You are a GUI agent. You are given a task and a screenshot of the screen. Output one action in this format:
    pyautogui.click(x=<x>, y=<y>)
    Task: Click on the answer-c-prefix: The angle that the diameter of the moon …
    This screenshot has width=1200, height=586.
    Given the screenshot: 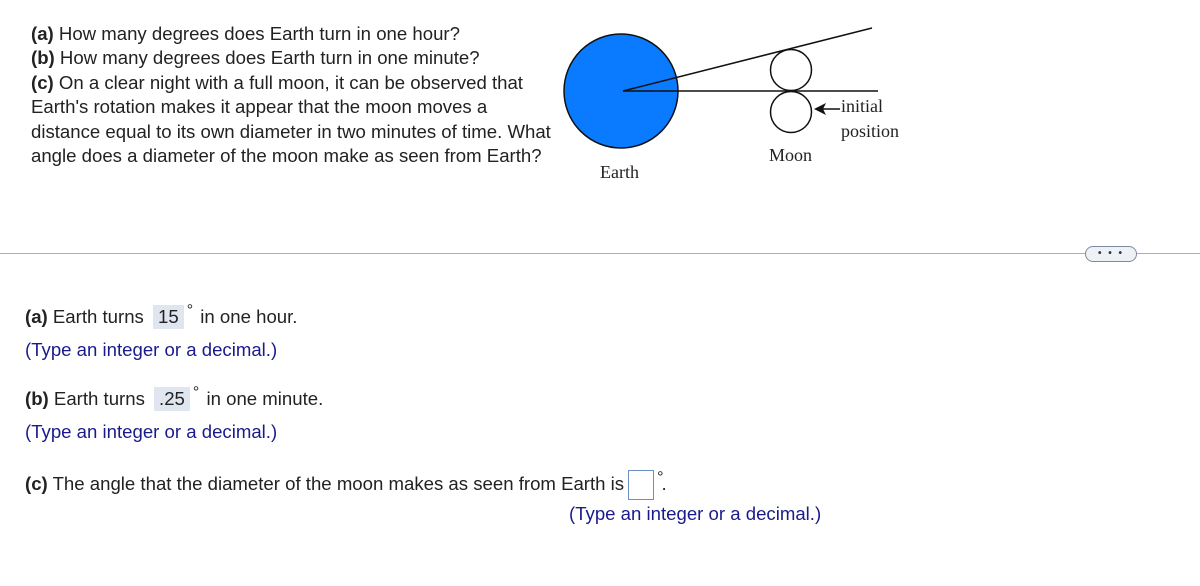 What is the action you would take?
    pyautogui.click(x=336, y=483)
    